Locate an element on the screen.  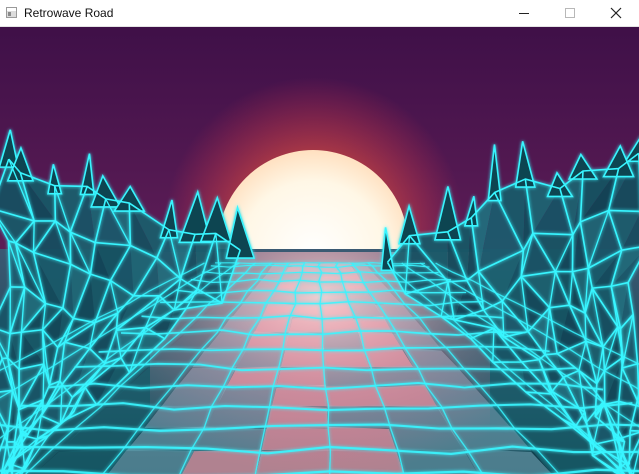
close-button is located at coordinates (616, 13).